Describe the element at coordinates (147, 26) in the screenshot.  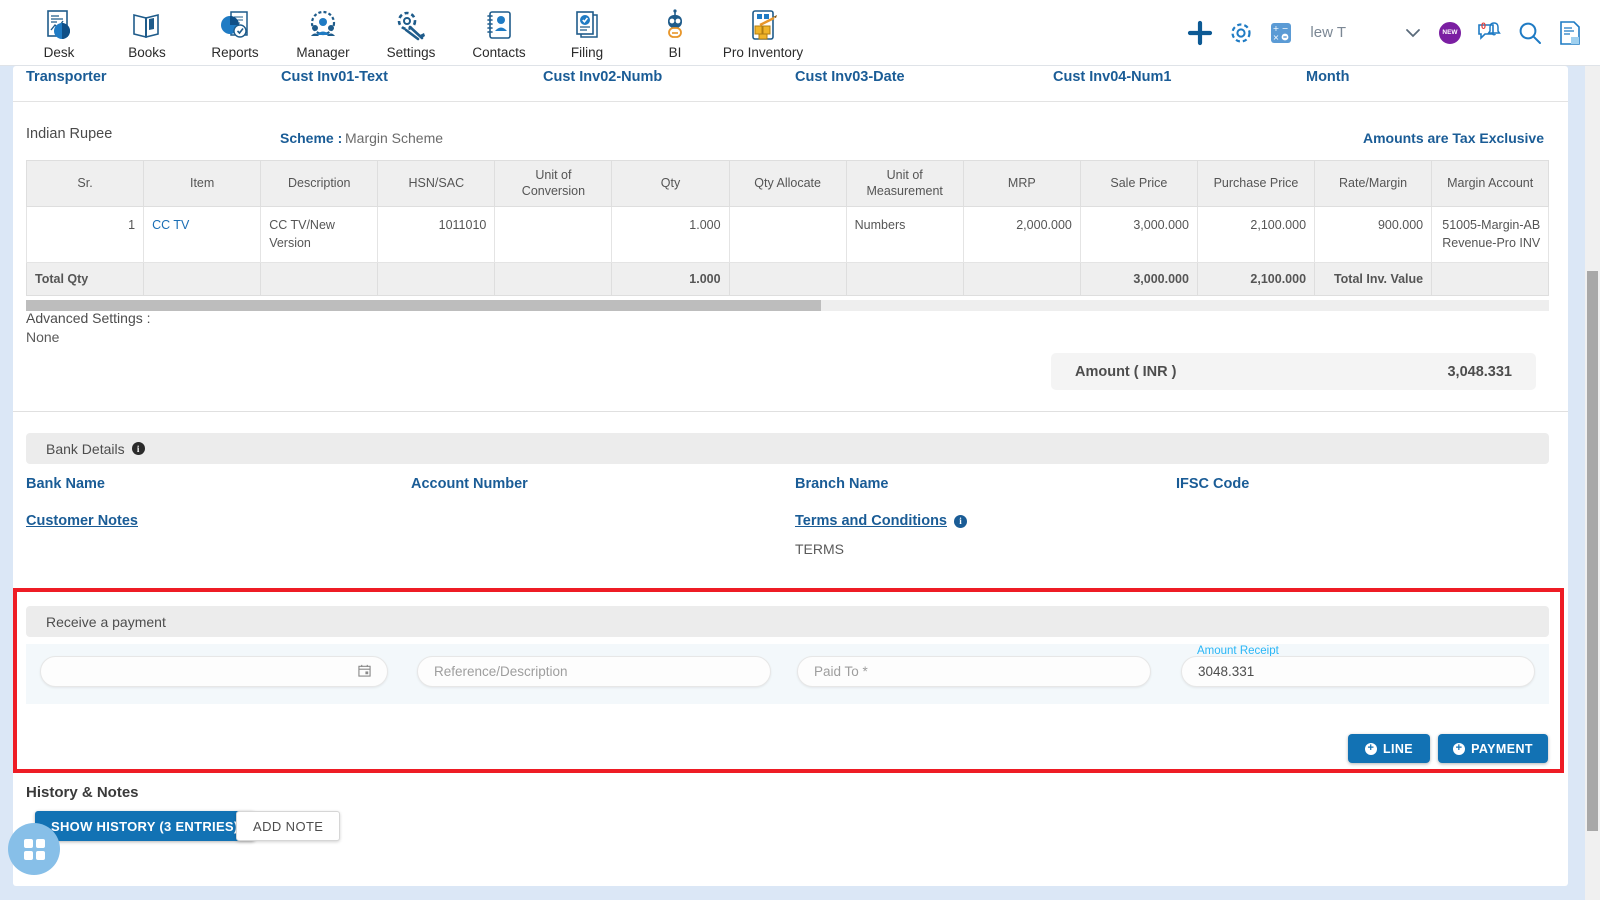
I see `books-icon` at that location.